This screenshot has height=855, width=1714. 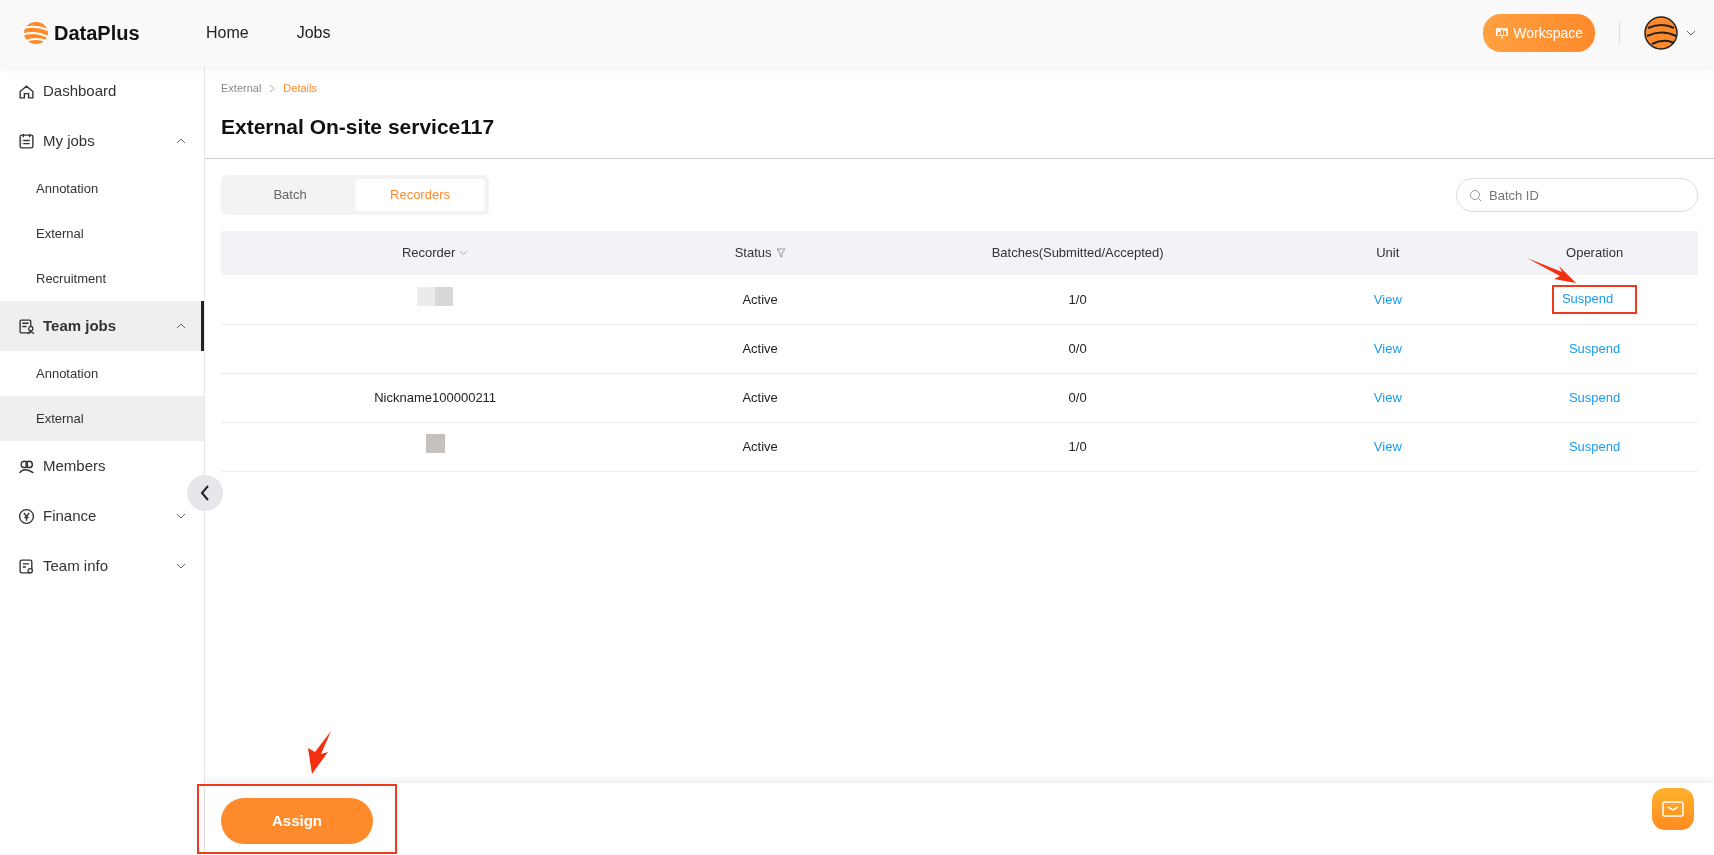 What do you see at coordinates (1673, 809) in the screenshot?
I see `mail-icon` at bounding box center [1673, 809].